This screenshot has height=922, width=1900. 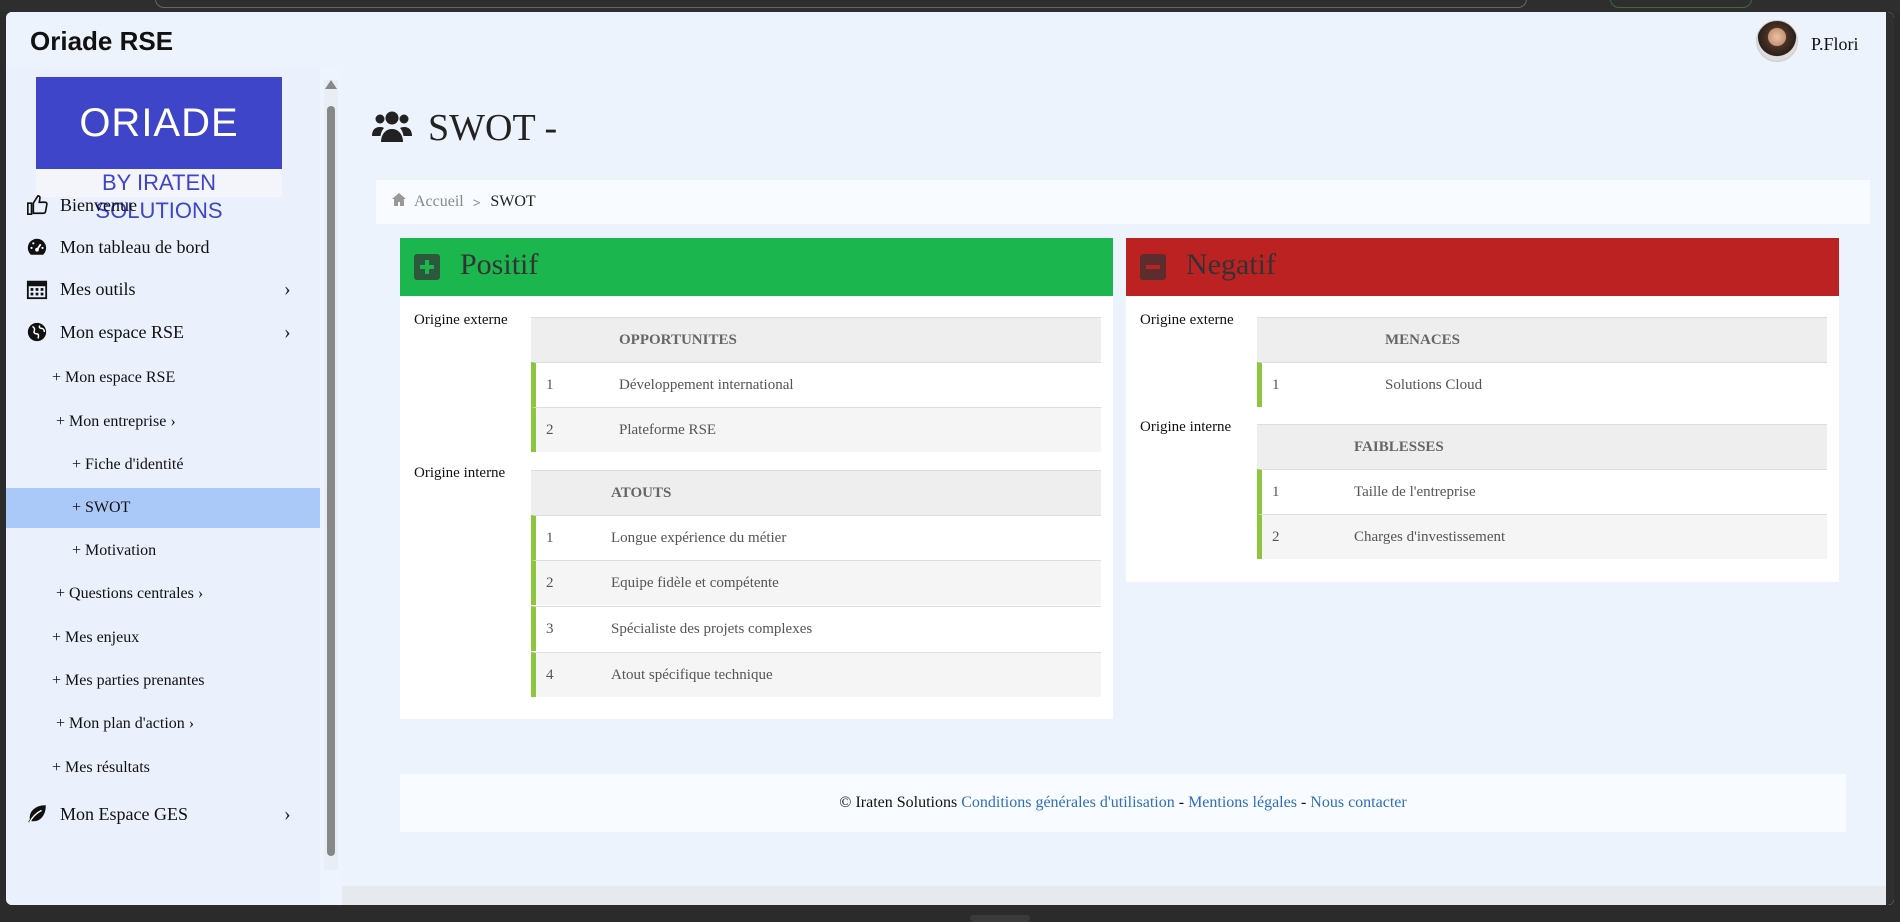 What do you see at coordinates (499, 264) in the screenshot?
I see `positive-panel-title: Positif` at bounding box center [499, 264].